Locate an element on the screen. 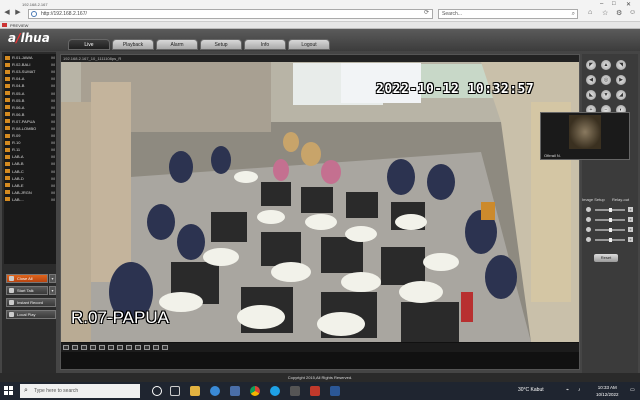 This screenshot has height=400, width=640. local-play-button: Local Play is located at coordinates (31, 314).